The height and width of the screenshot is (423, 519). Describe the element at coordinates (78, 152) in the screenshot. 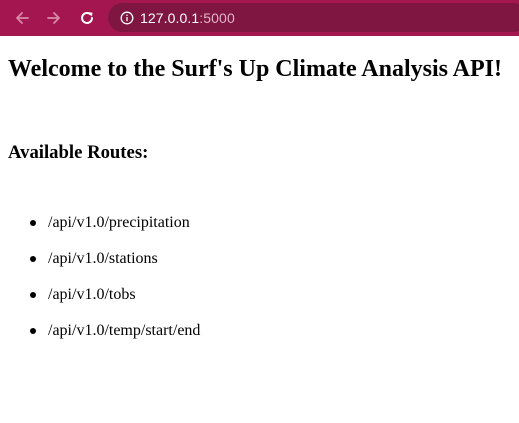

I see `routes-heading: Available Routes:` at that location.